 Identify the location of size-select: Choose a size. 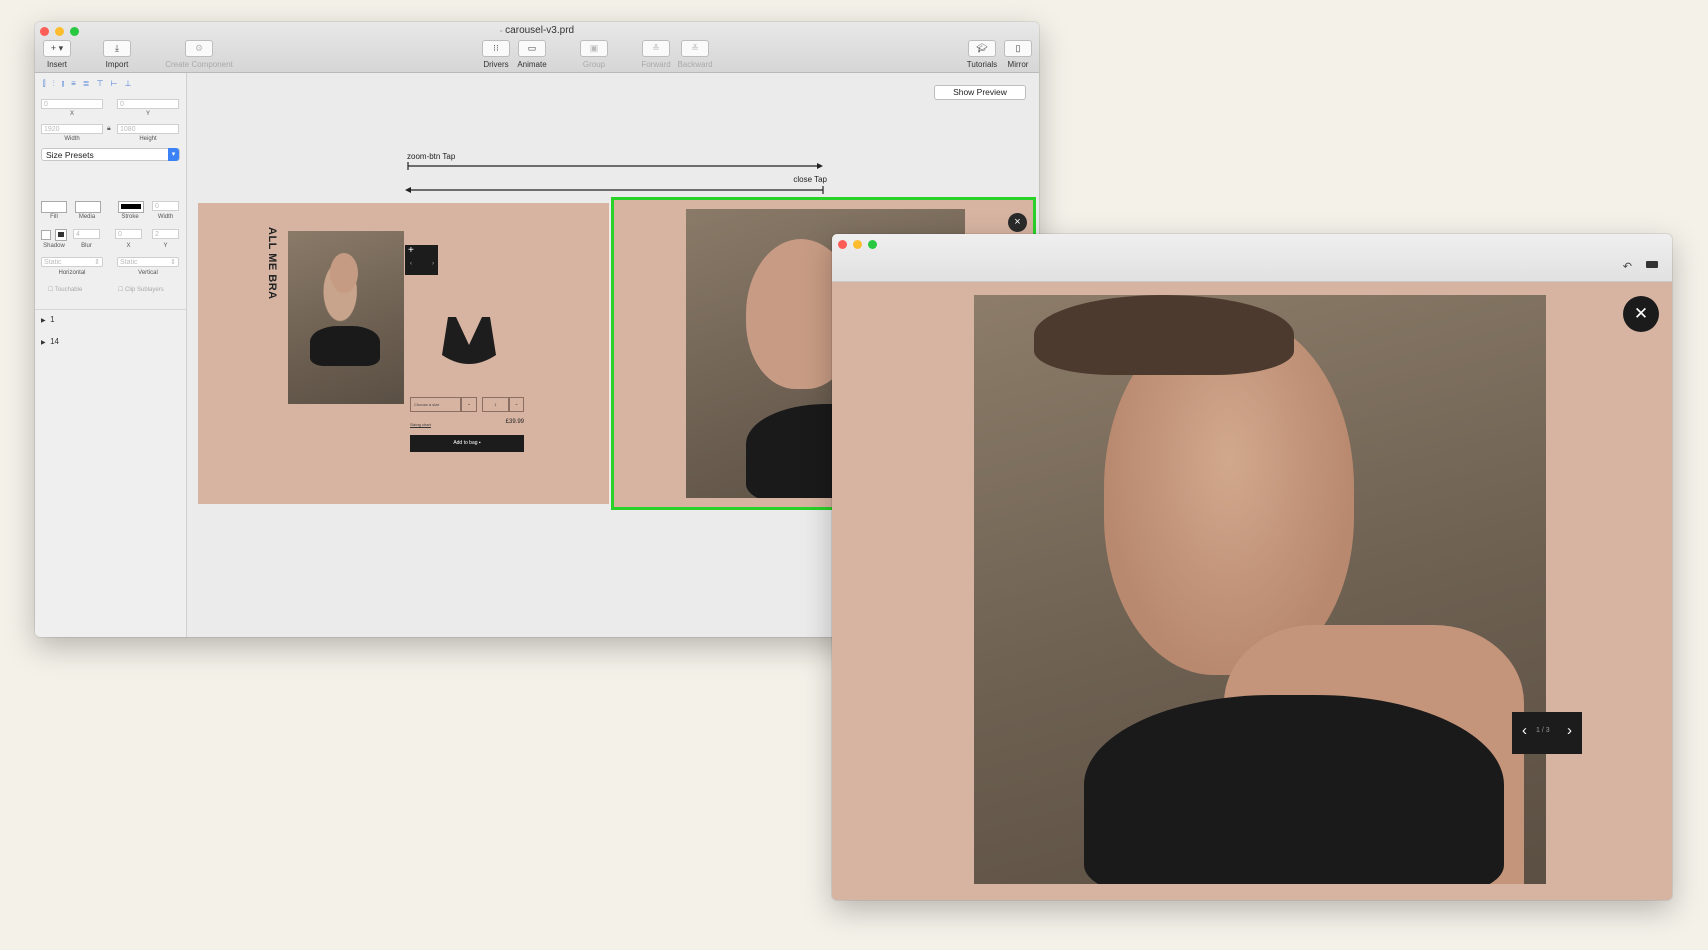
(435, 404).